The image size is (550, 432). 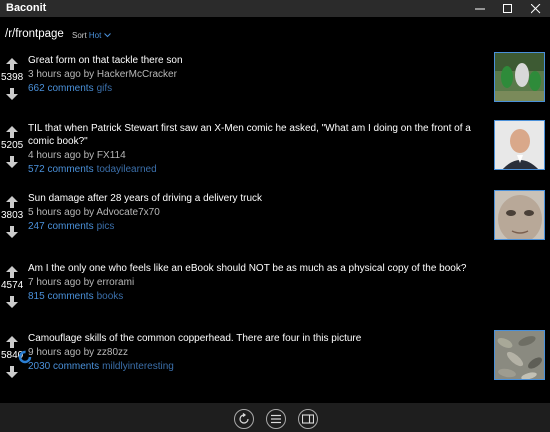 What do you see at coordinates (12, 77) in the screenshot?
I see `post-score: 5398` at bounding box center [12, 77].